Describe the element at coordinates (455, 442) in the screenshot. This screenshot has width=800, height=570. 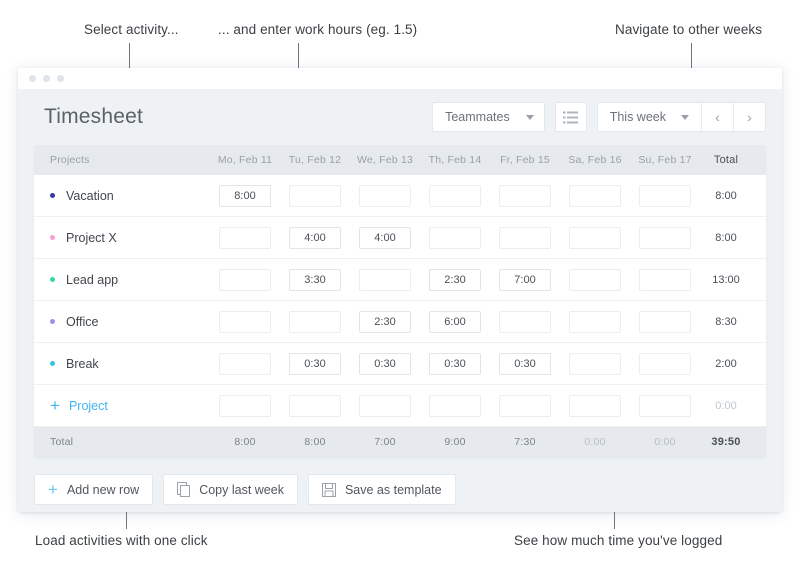
I see `footer-day-total: 9:00` at that location.